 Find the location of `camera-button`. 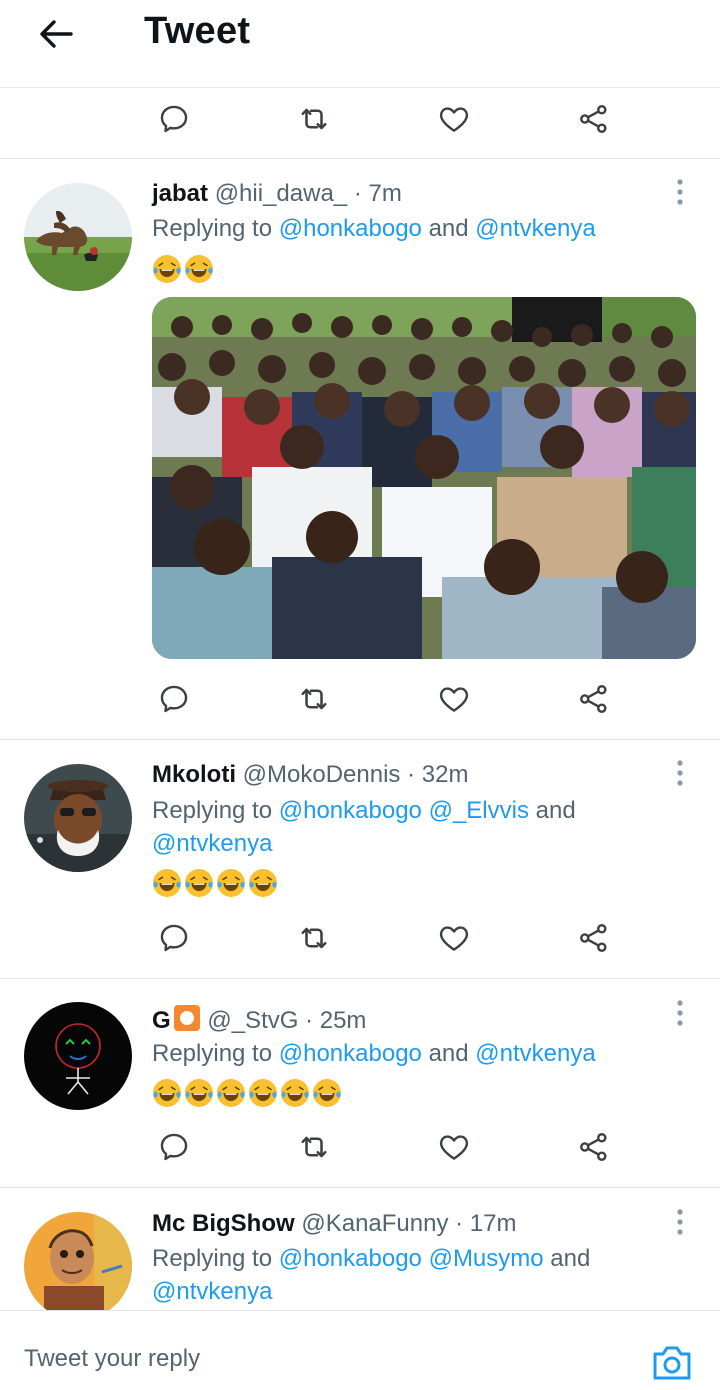

camera-button is located at coordinates (672, 1363).